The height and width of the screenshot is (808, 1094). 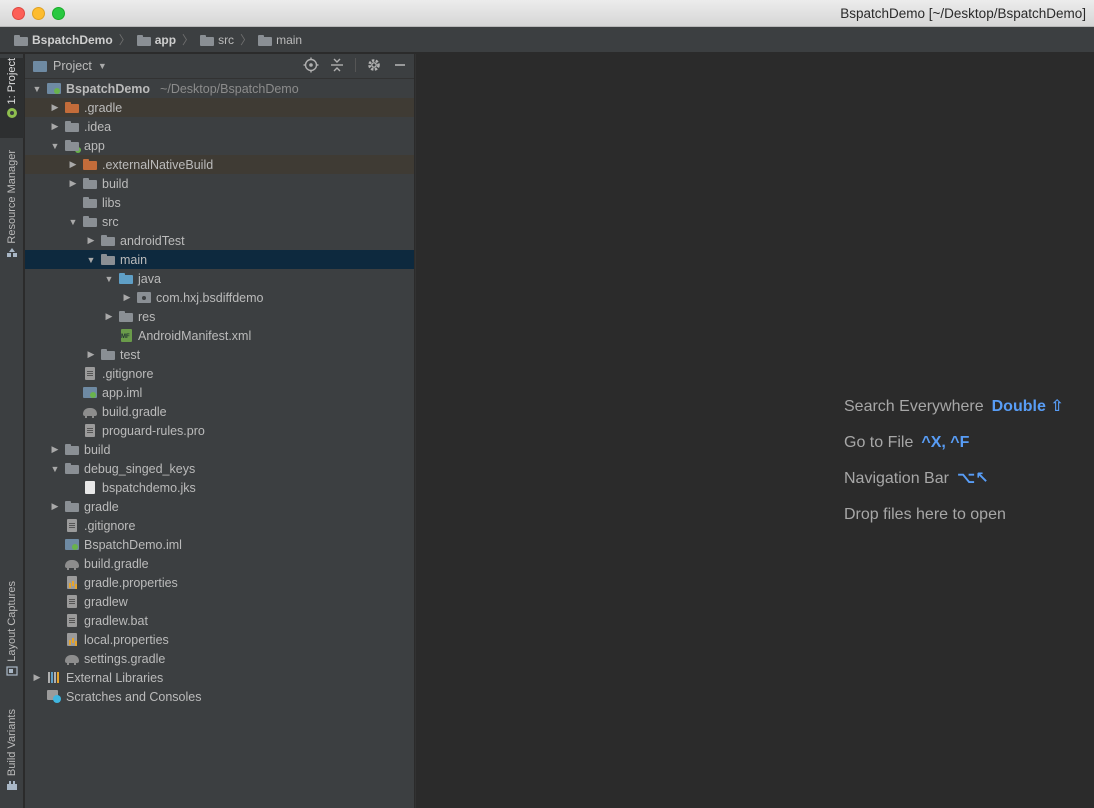 What do you see at coordinates (219, 316) in the screenshot?
I see `tree-row: ▶ res` at bounding box center [219, 316].